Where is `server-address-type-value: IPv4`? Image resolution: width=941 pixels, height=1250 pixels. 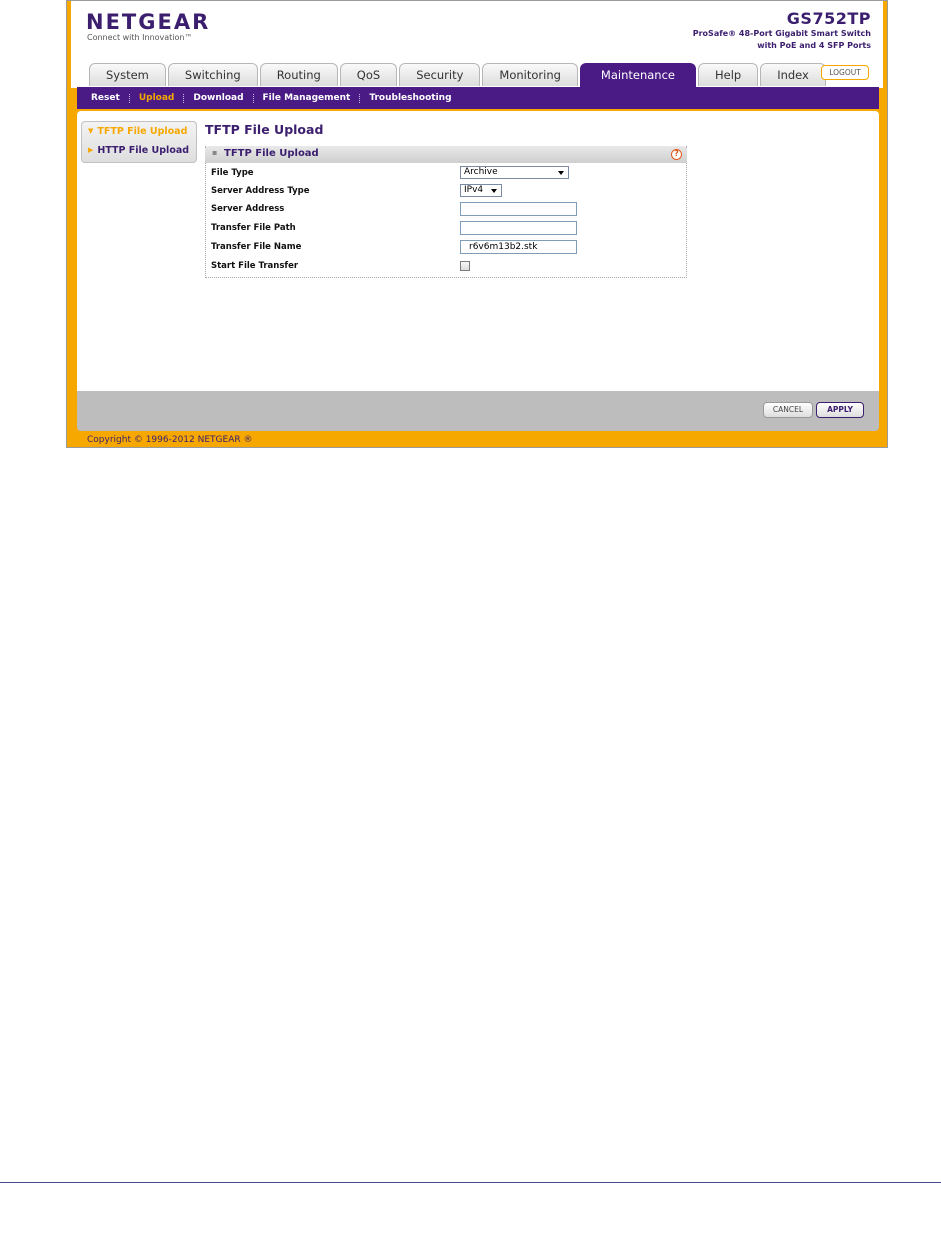 server-address-type-value: IPv4 is located at coordinates (474, 190).